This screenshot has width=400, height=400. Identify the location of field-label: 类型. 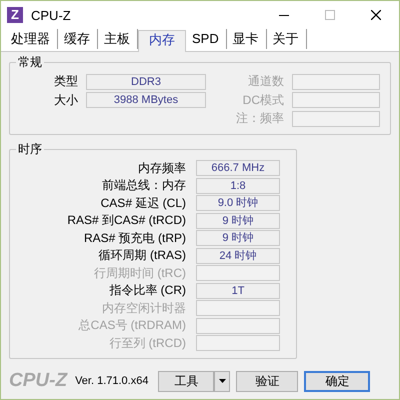
(65, 81).